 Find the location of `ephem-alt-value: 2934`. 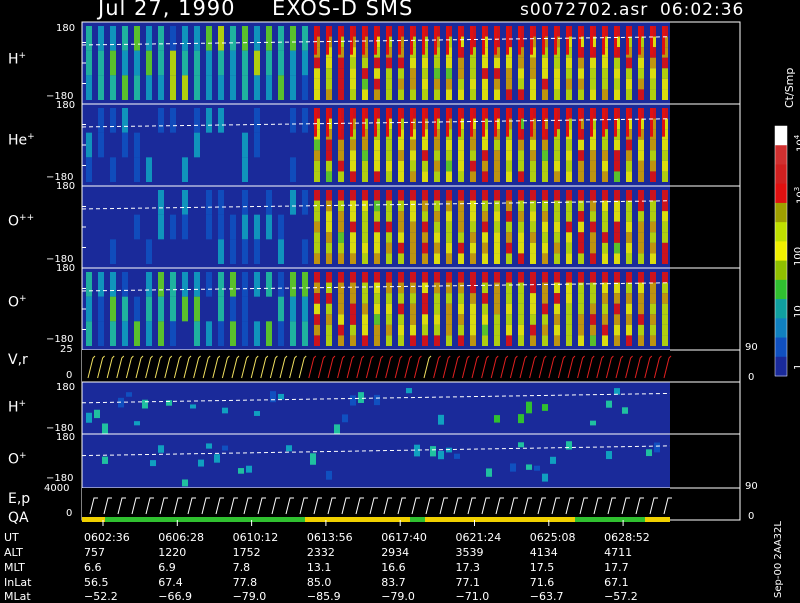

ephem-alt-value: 2934 is located at coordinates (395, 552).